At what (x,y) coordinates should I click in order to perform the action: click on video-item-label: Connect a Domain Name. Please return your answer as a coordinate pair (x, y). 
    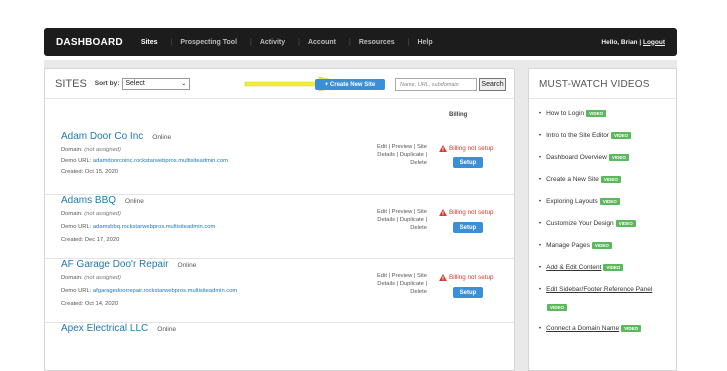
    Looking at the image, I should click on (582, 328).